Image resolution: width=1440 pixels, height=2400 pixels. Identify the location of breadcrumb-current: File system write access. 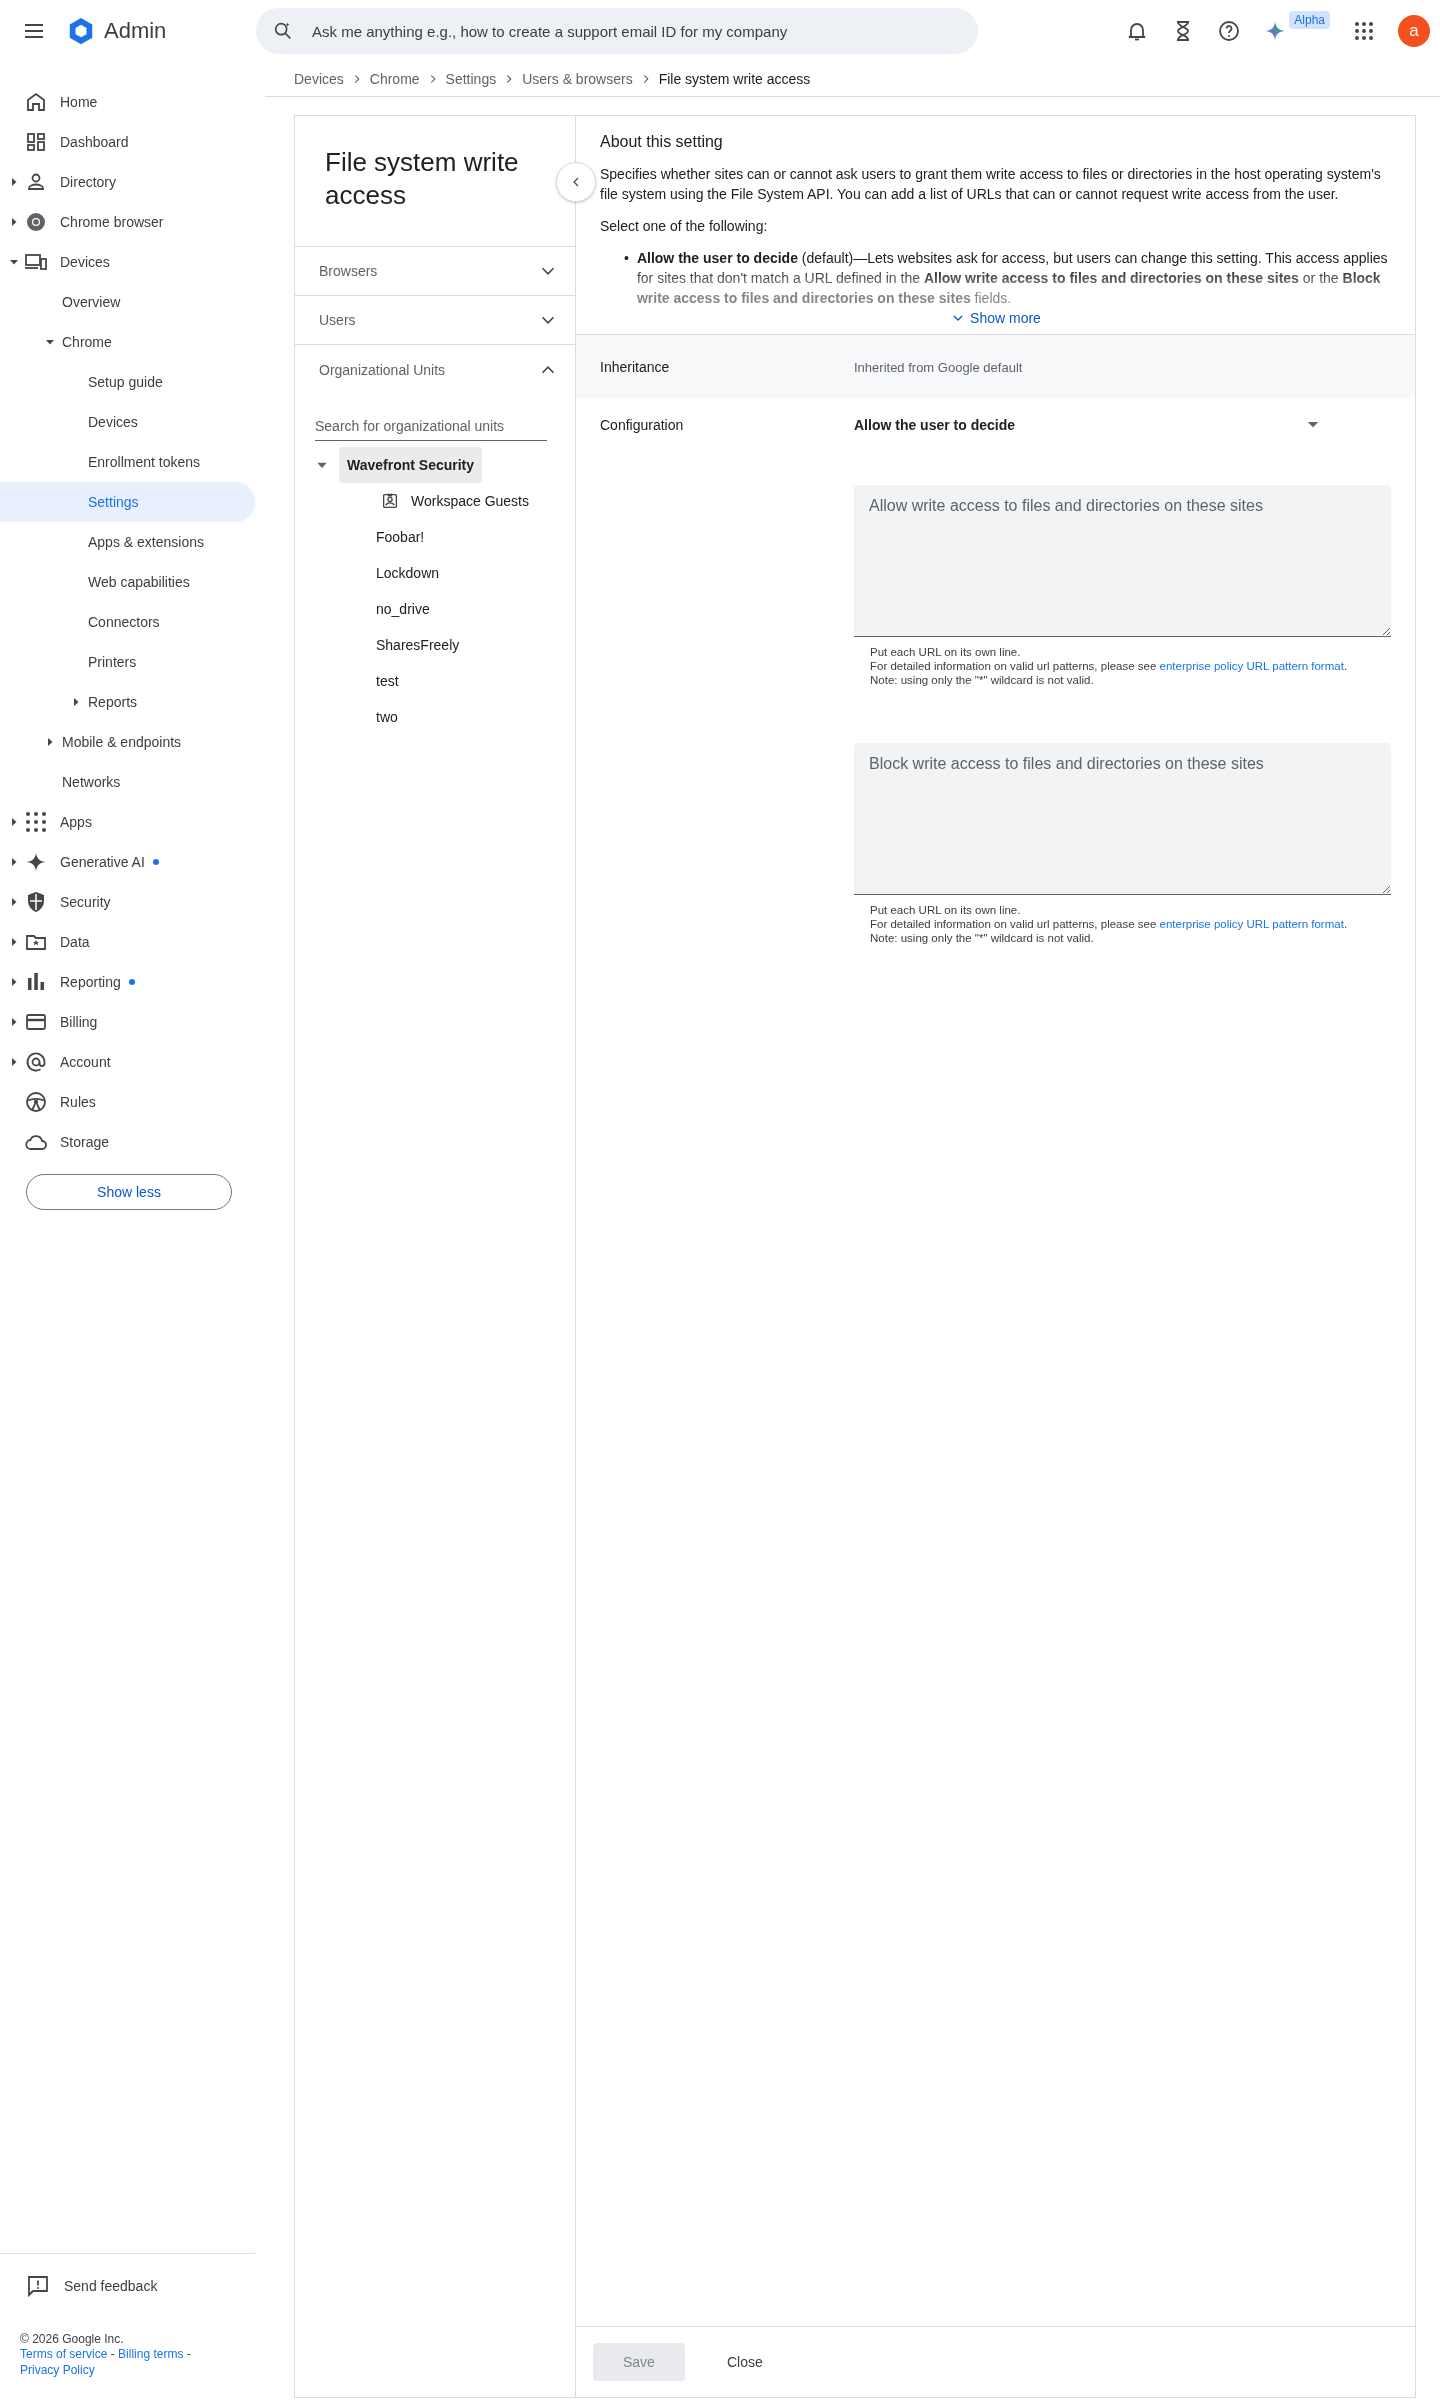
(734, 79).